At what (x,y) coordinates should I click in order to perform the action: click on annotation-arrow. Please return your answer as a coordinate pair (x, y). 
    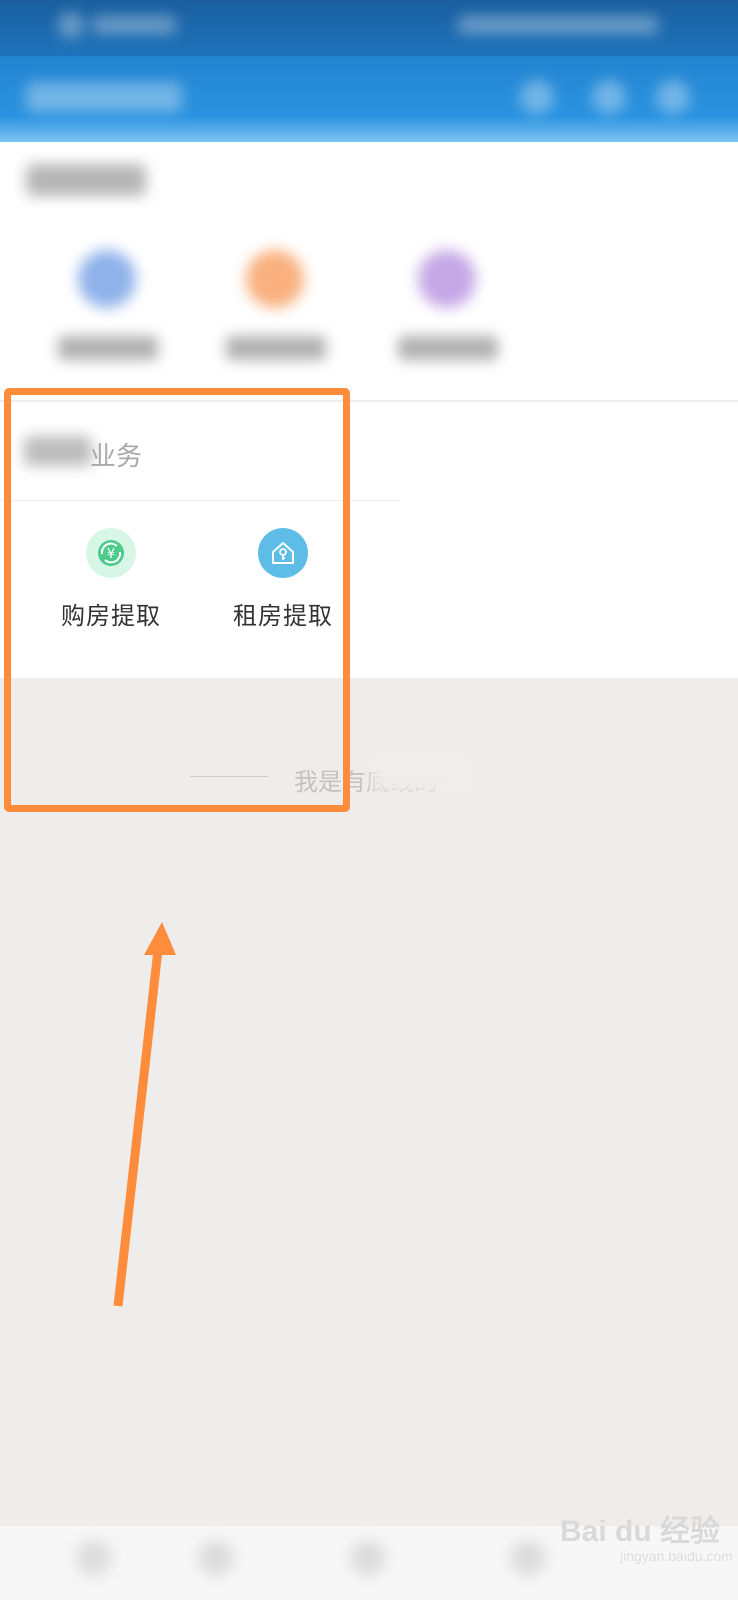
    Looking at the image, I should click on (144, 1114).